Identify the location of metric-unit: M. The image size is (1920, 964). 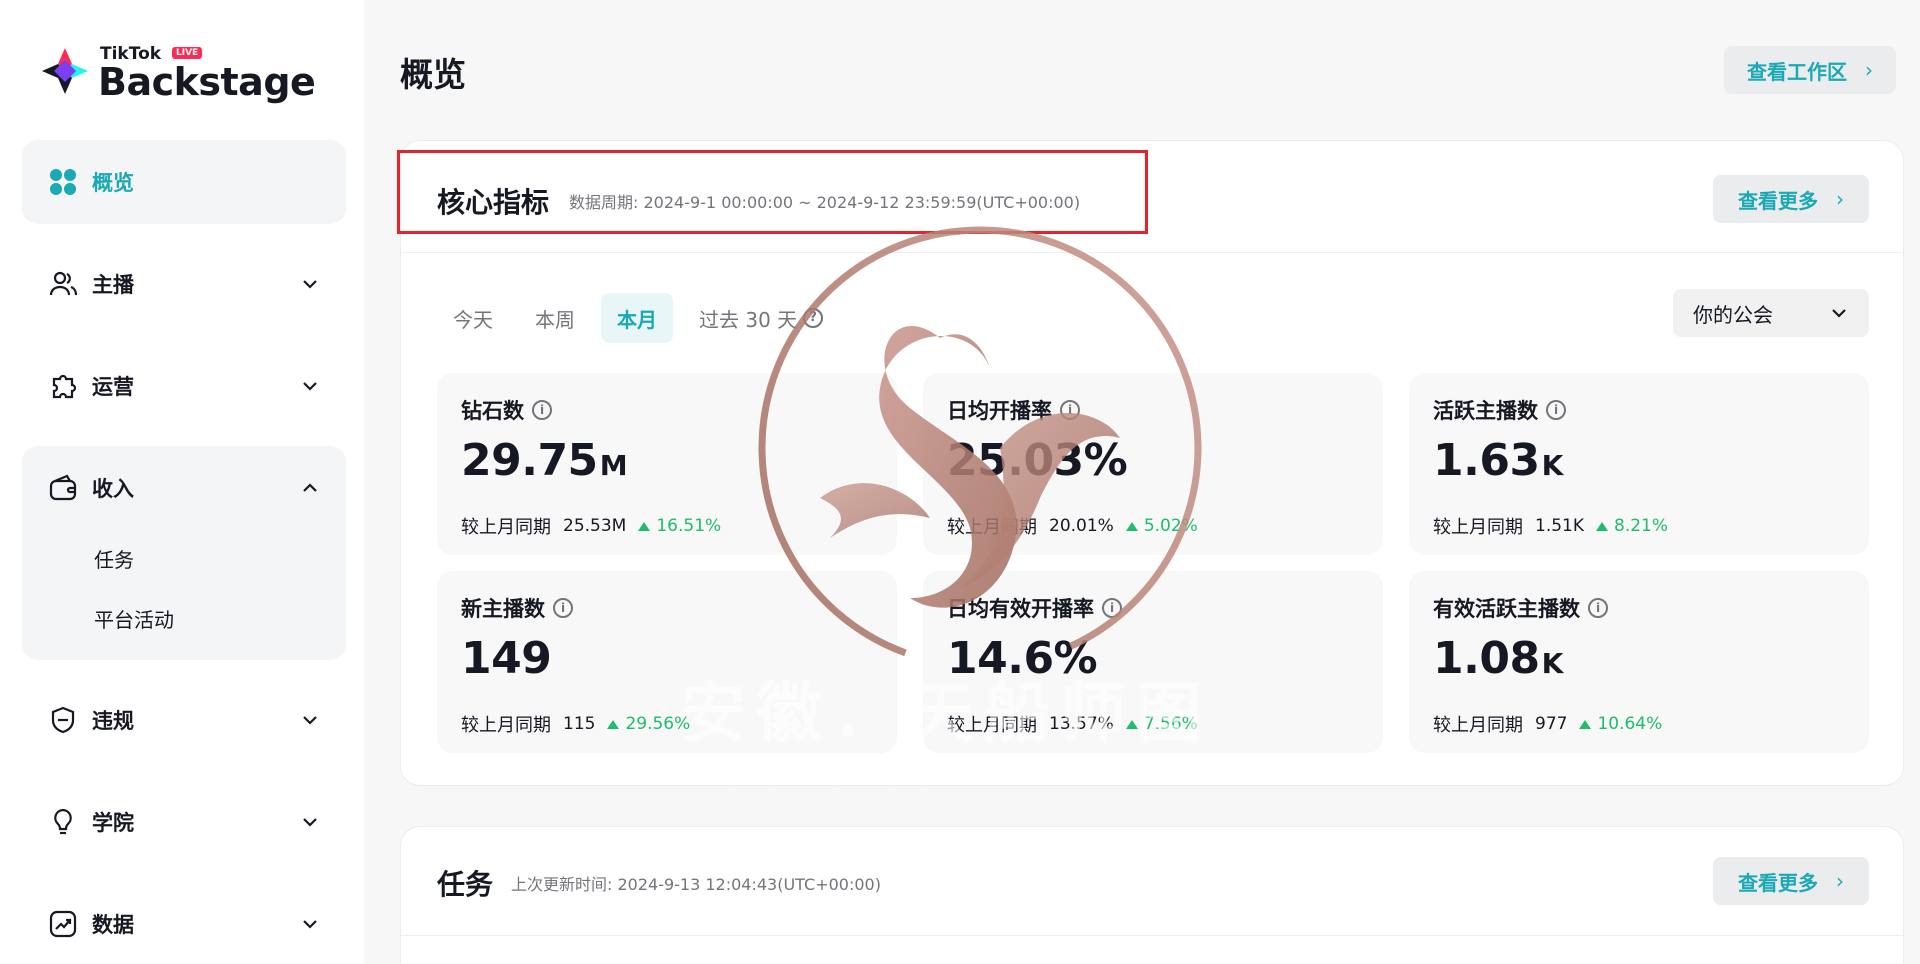
(613, 465).